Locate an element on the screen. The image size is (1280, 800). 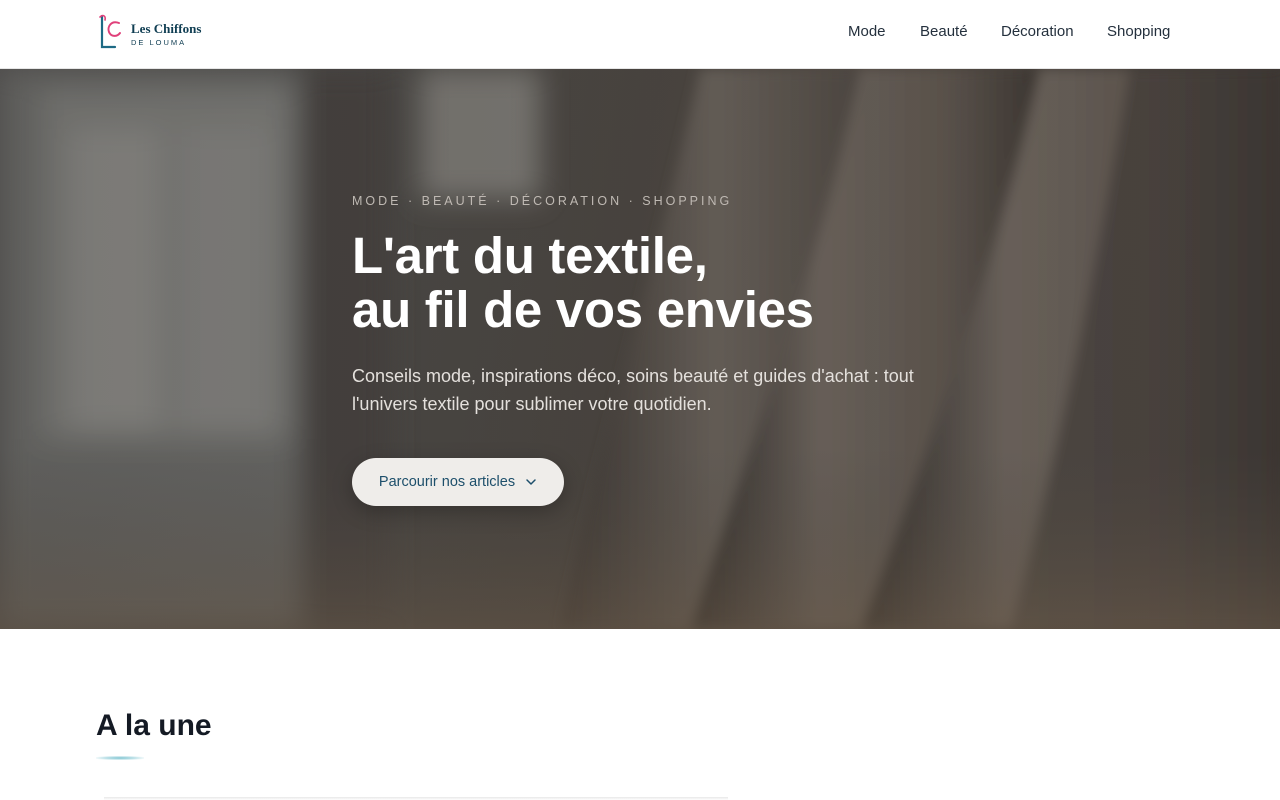
browse-articles-label: Parcourir nos articles is located at coordinates (447, 482).